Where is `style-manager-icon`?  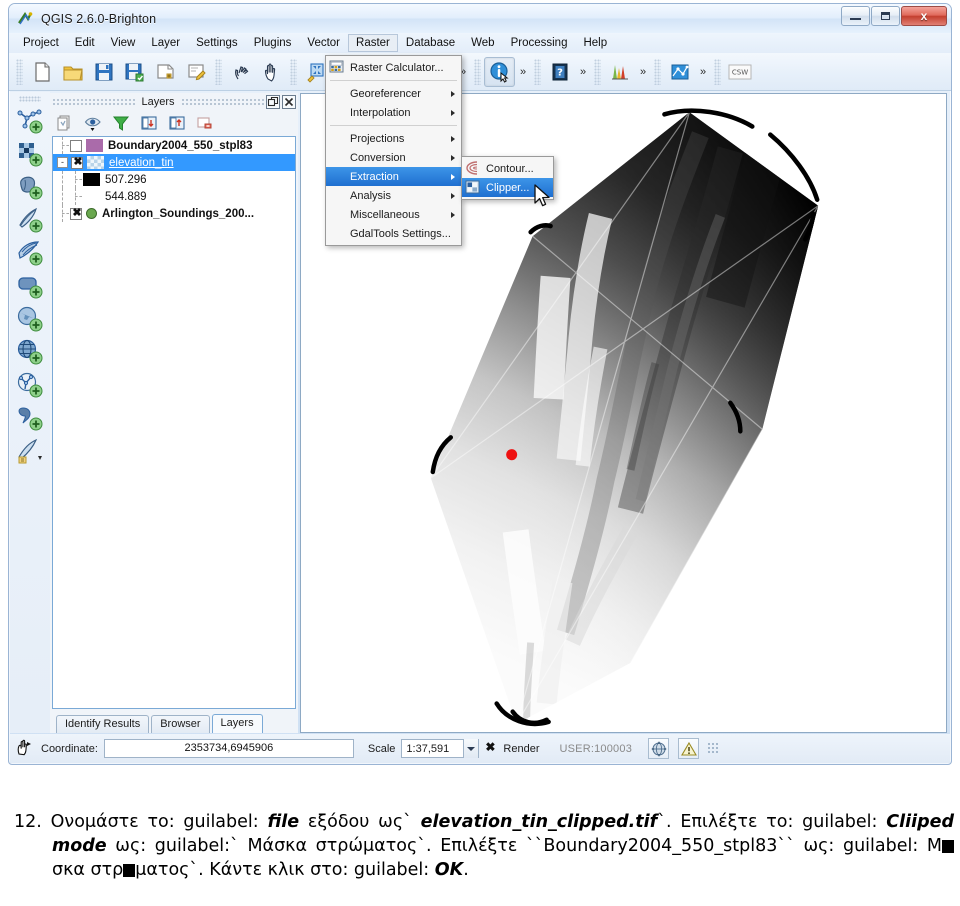 style-manager-icon is located at coordinates (65, 123).